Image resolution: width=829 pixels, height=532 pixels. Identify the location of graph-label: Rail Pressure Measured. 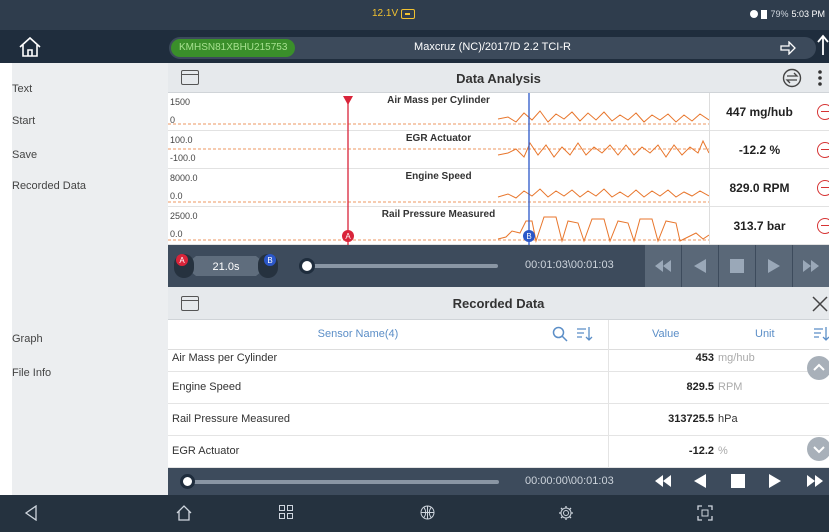
(438, 214).